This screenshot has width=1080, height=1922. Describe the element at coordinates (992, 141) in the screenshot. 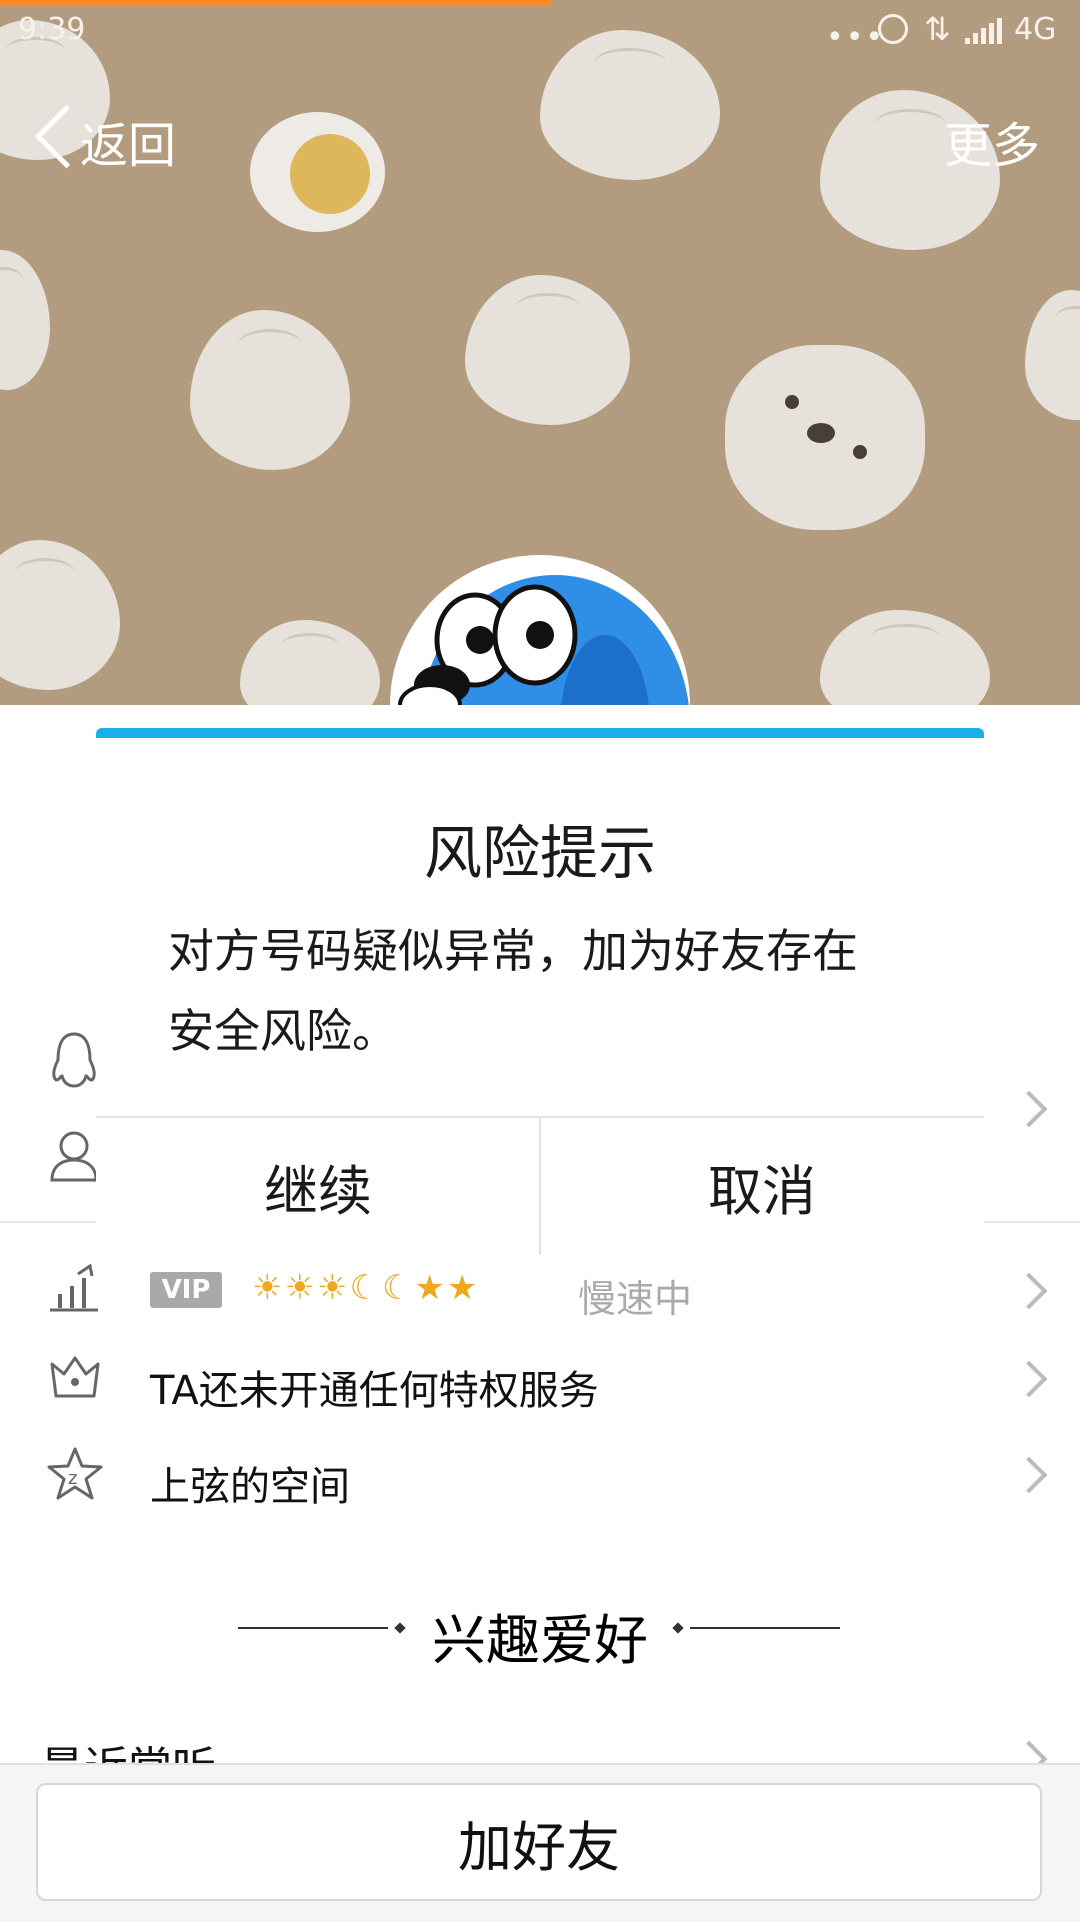

I see `more-button: 更多` at that location.